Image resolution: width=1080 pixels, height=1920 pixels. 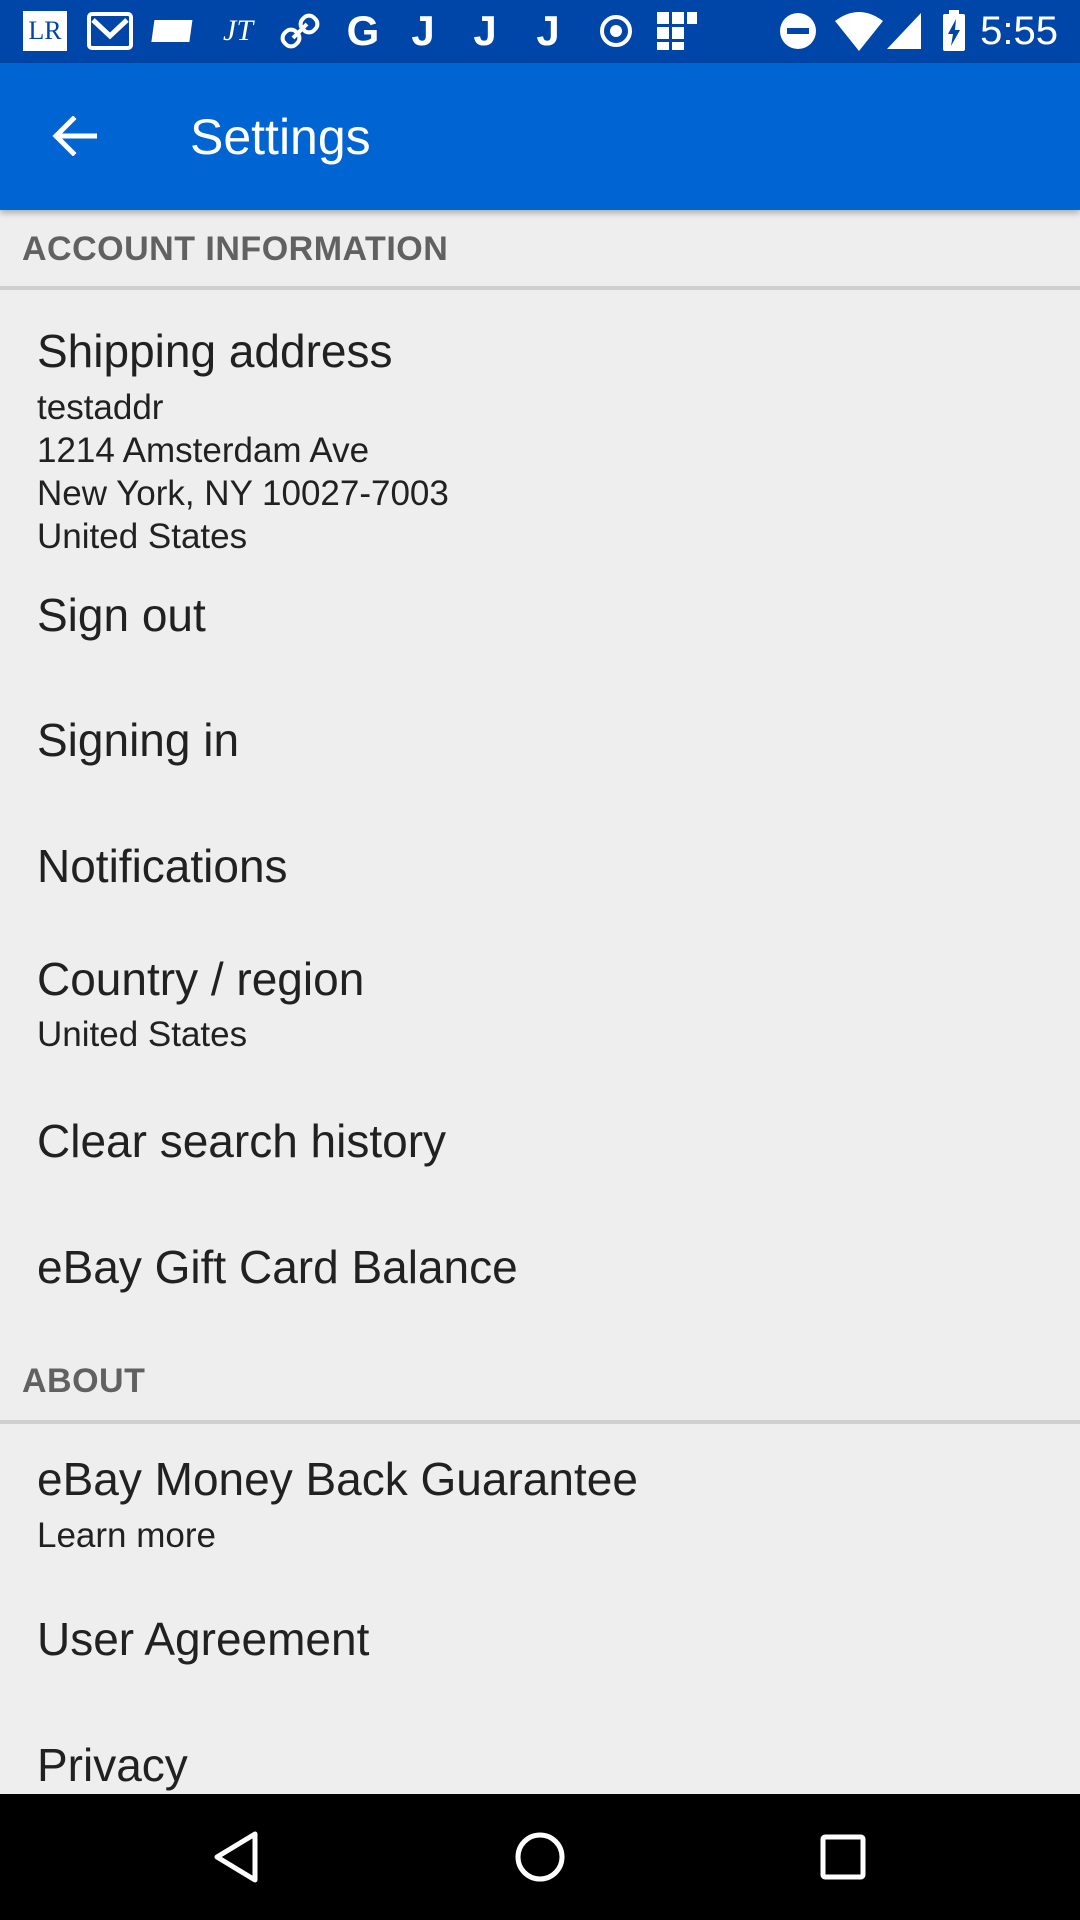 I want to click on money-back-guarantee-summary: Learn more, so click(x=126, y=1535).